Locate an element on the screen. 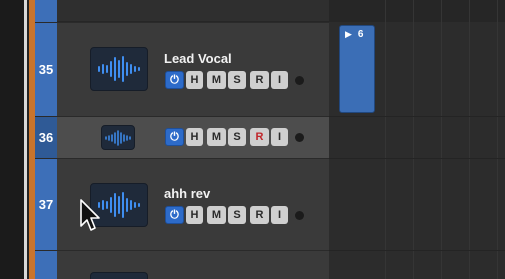 The height and width of the screenshot is (279, 505). track-header-row-selected: ⏻ H M S R I is located at coordinates (193, 137).